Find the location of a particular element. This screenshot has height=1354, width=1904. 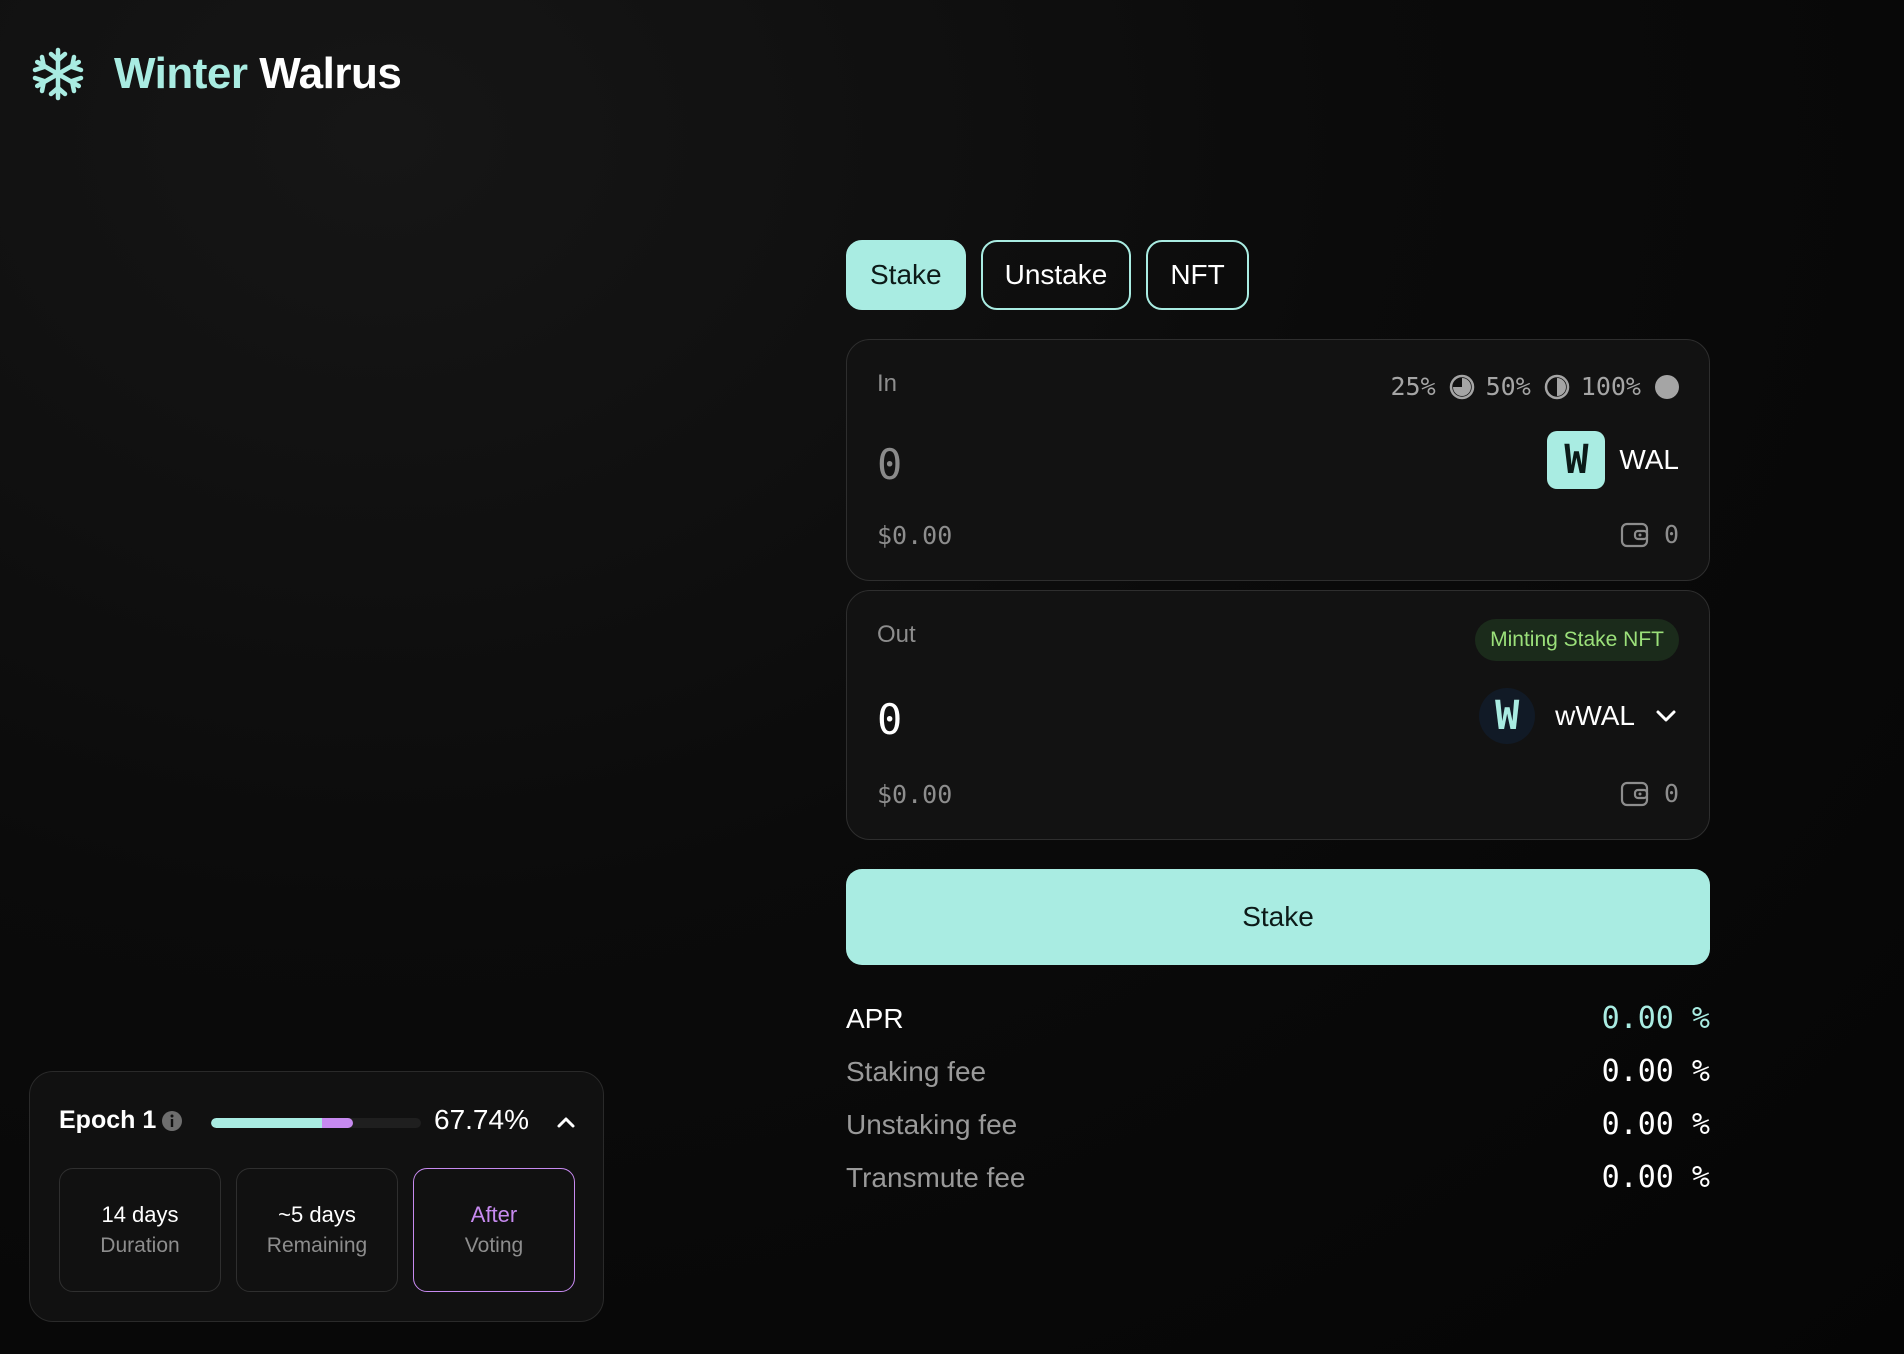

quick-amount-25-label: 25% is located at coordinates (1413, 386).